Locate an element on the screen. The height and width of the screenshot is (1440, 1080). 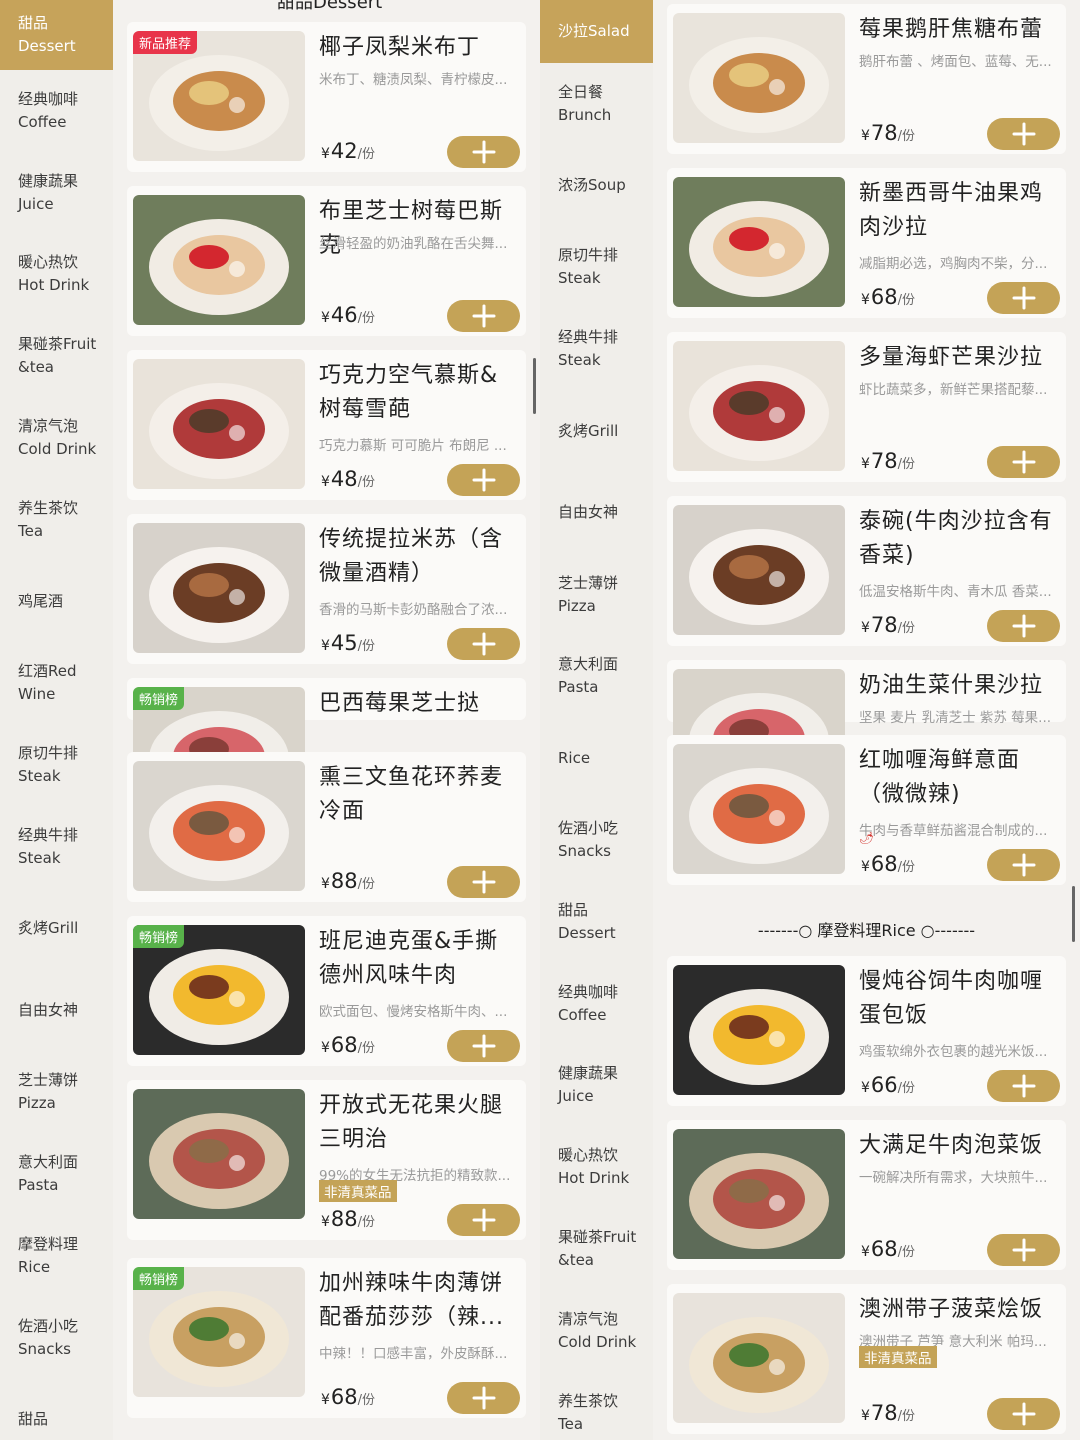
plus-icon is located at coordinates (483, 1398).